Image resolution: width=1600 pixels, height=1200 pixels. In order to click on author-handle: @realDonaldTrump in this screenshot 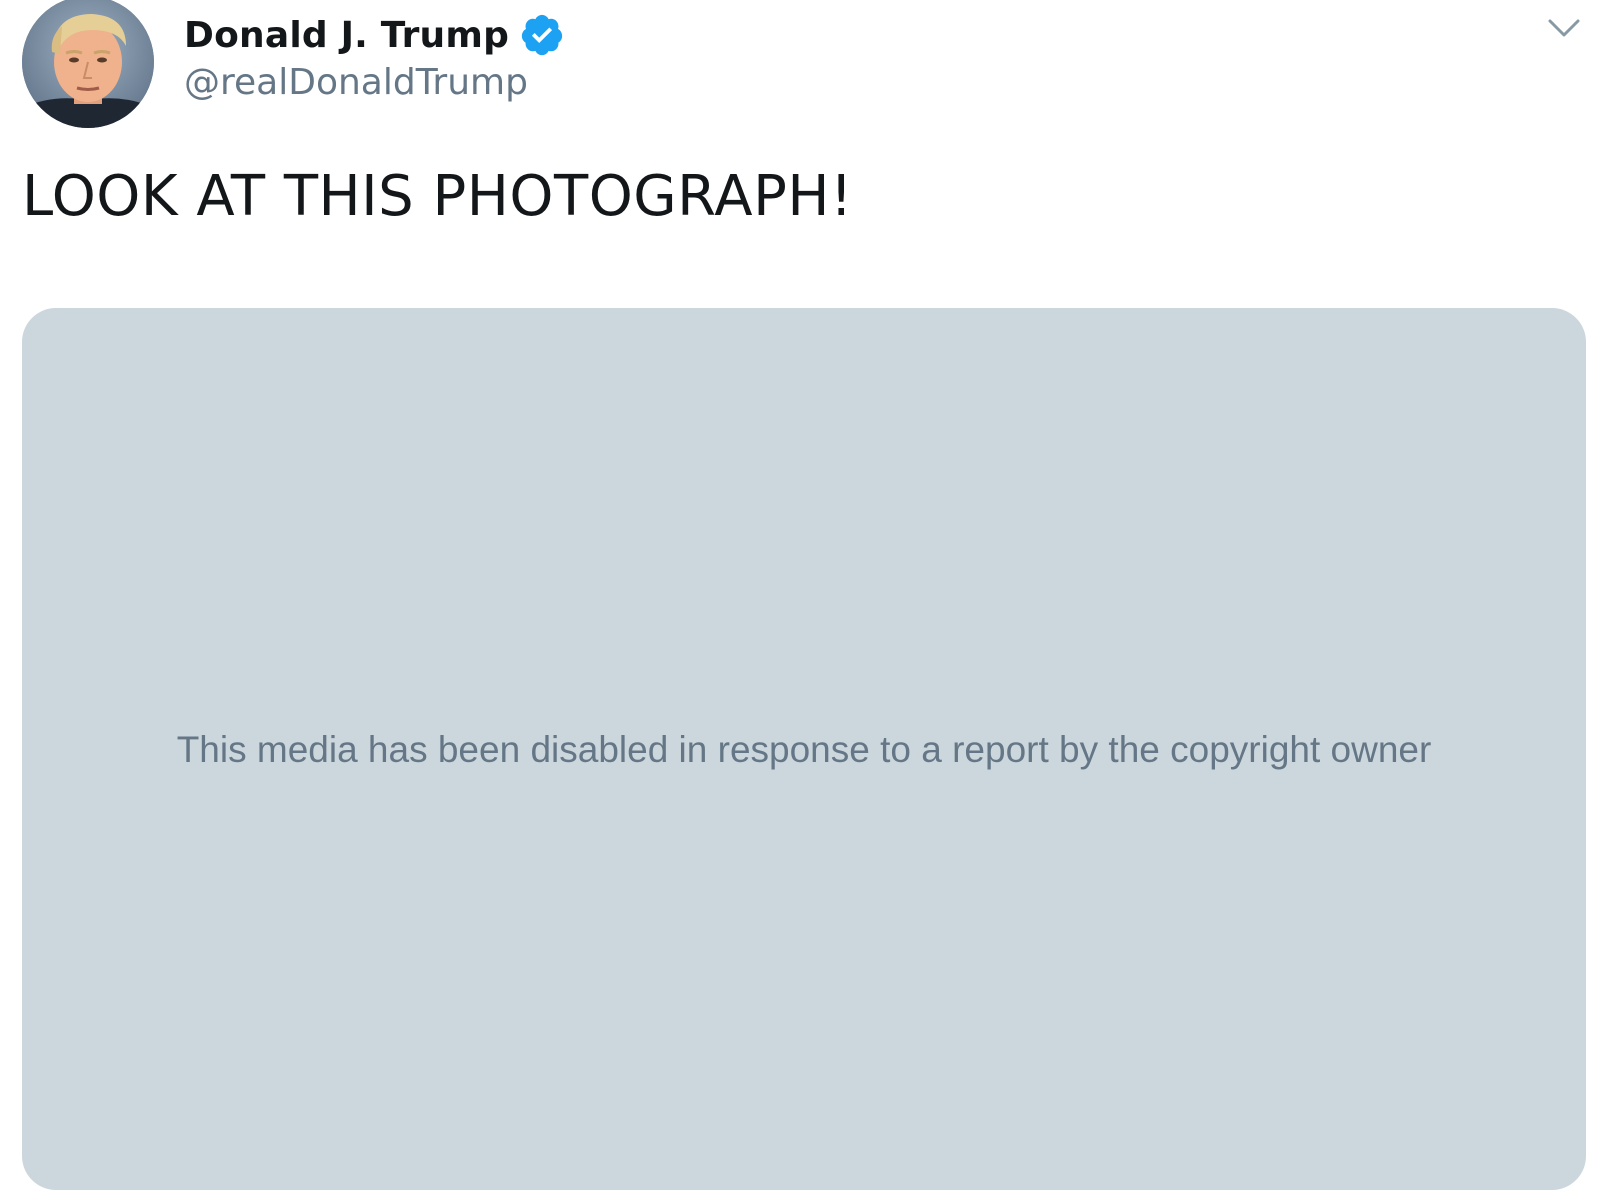, I will do `click(356, 82)`.